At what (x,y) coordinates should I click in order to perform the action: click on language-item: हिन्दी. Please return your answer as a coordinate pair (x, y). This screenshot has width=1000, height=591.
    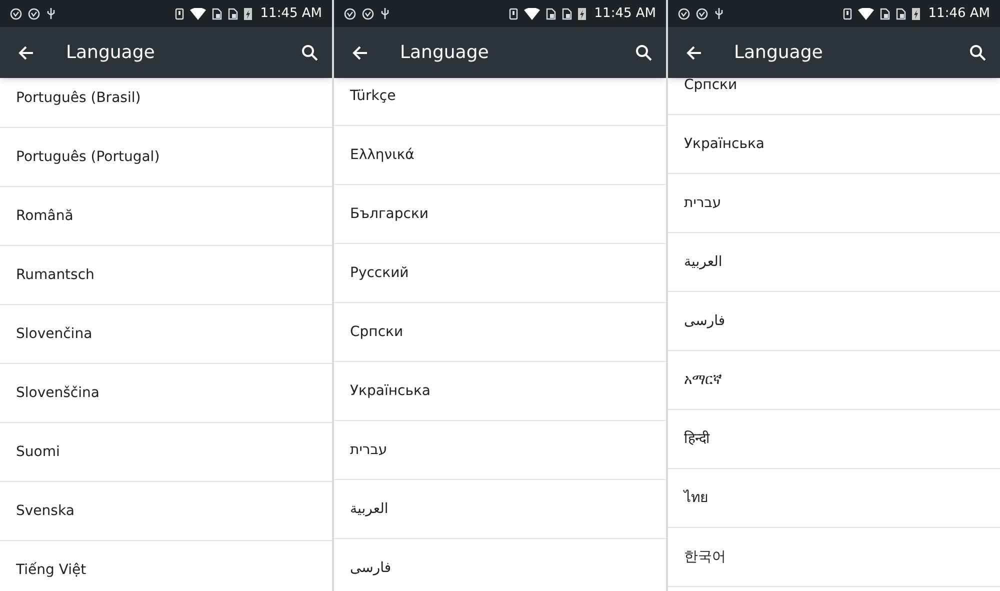
    Looking at the image, I should click on (834, 439).